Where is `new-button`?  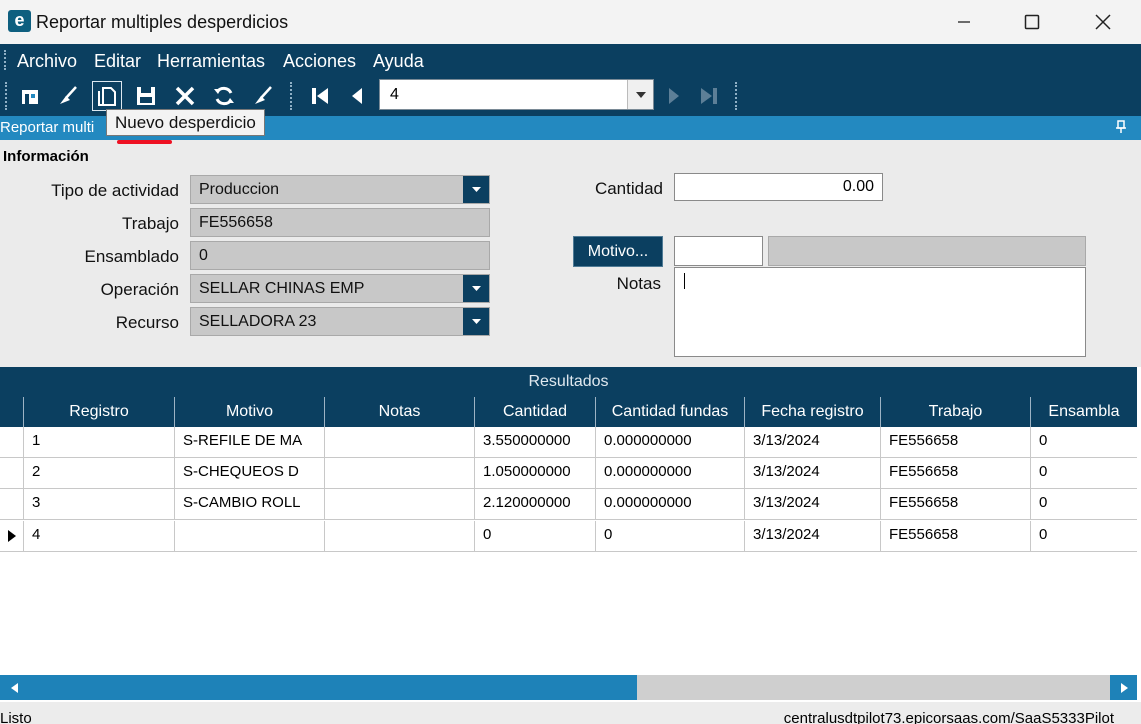
new-button is located at coordinates (107, 96).